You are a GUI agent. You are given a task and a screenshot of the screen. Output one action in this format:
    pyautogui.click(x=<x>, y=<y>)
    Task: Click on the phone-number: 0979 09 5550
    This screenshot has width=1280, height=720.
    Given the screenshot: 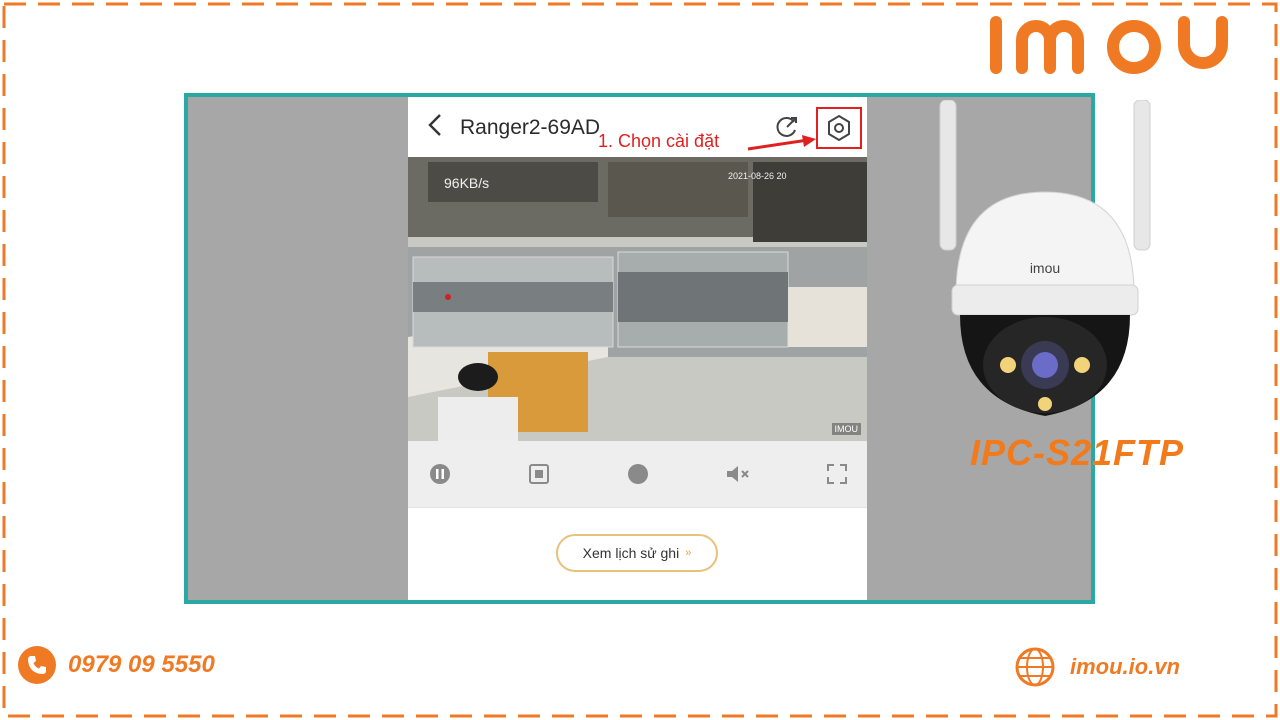 What is the action you would take?
    pyautogui.click(x=141, y=664)
    